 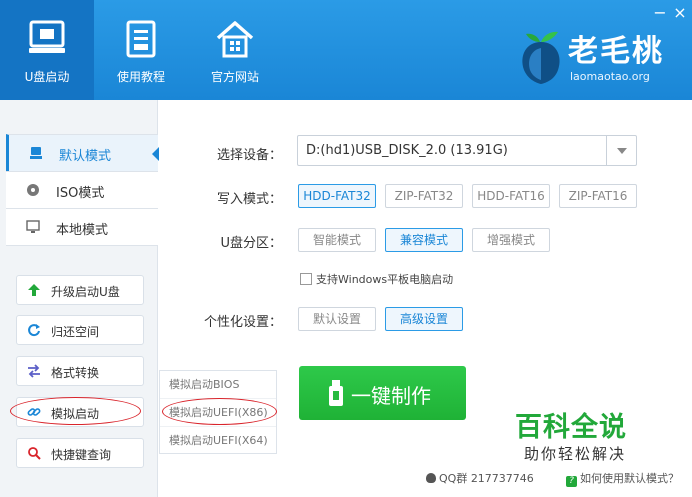 I want to click on minimize-button: −, so click(x=660, y=14).